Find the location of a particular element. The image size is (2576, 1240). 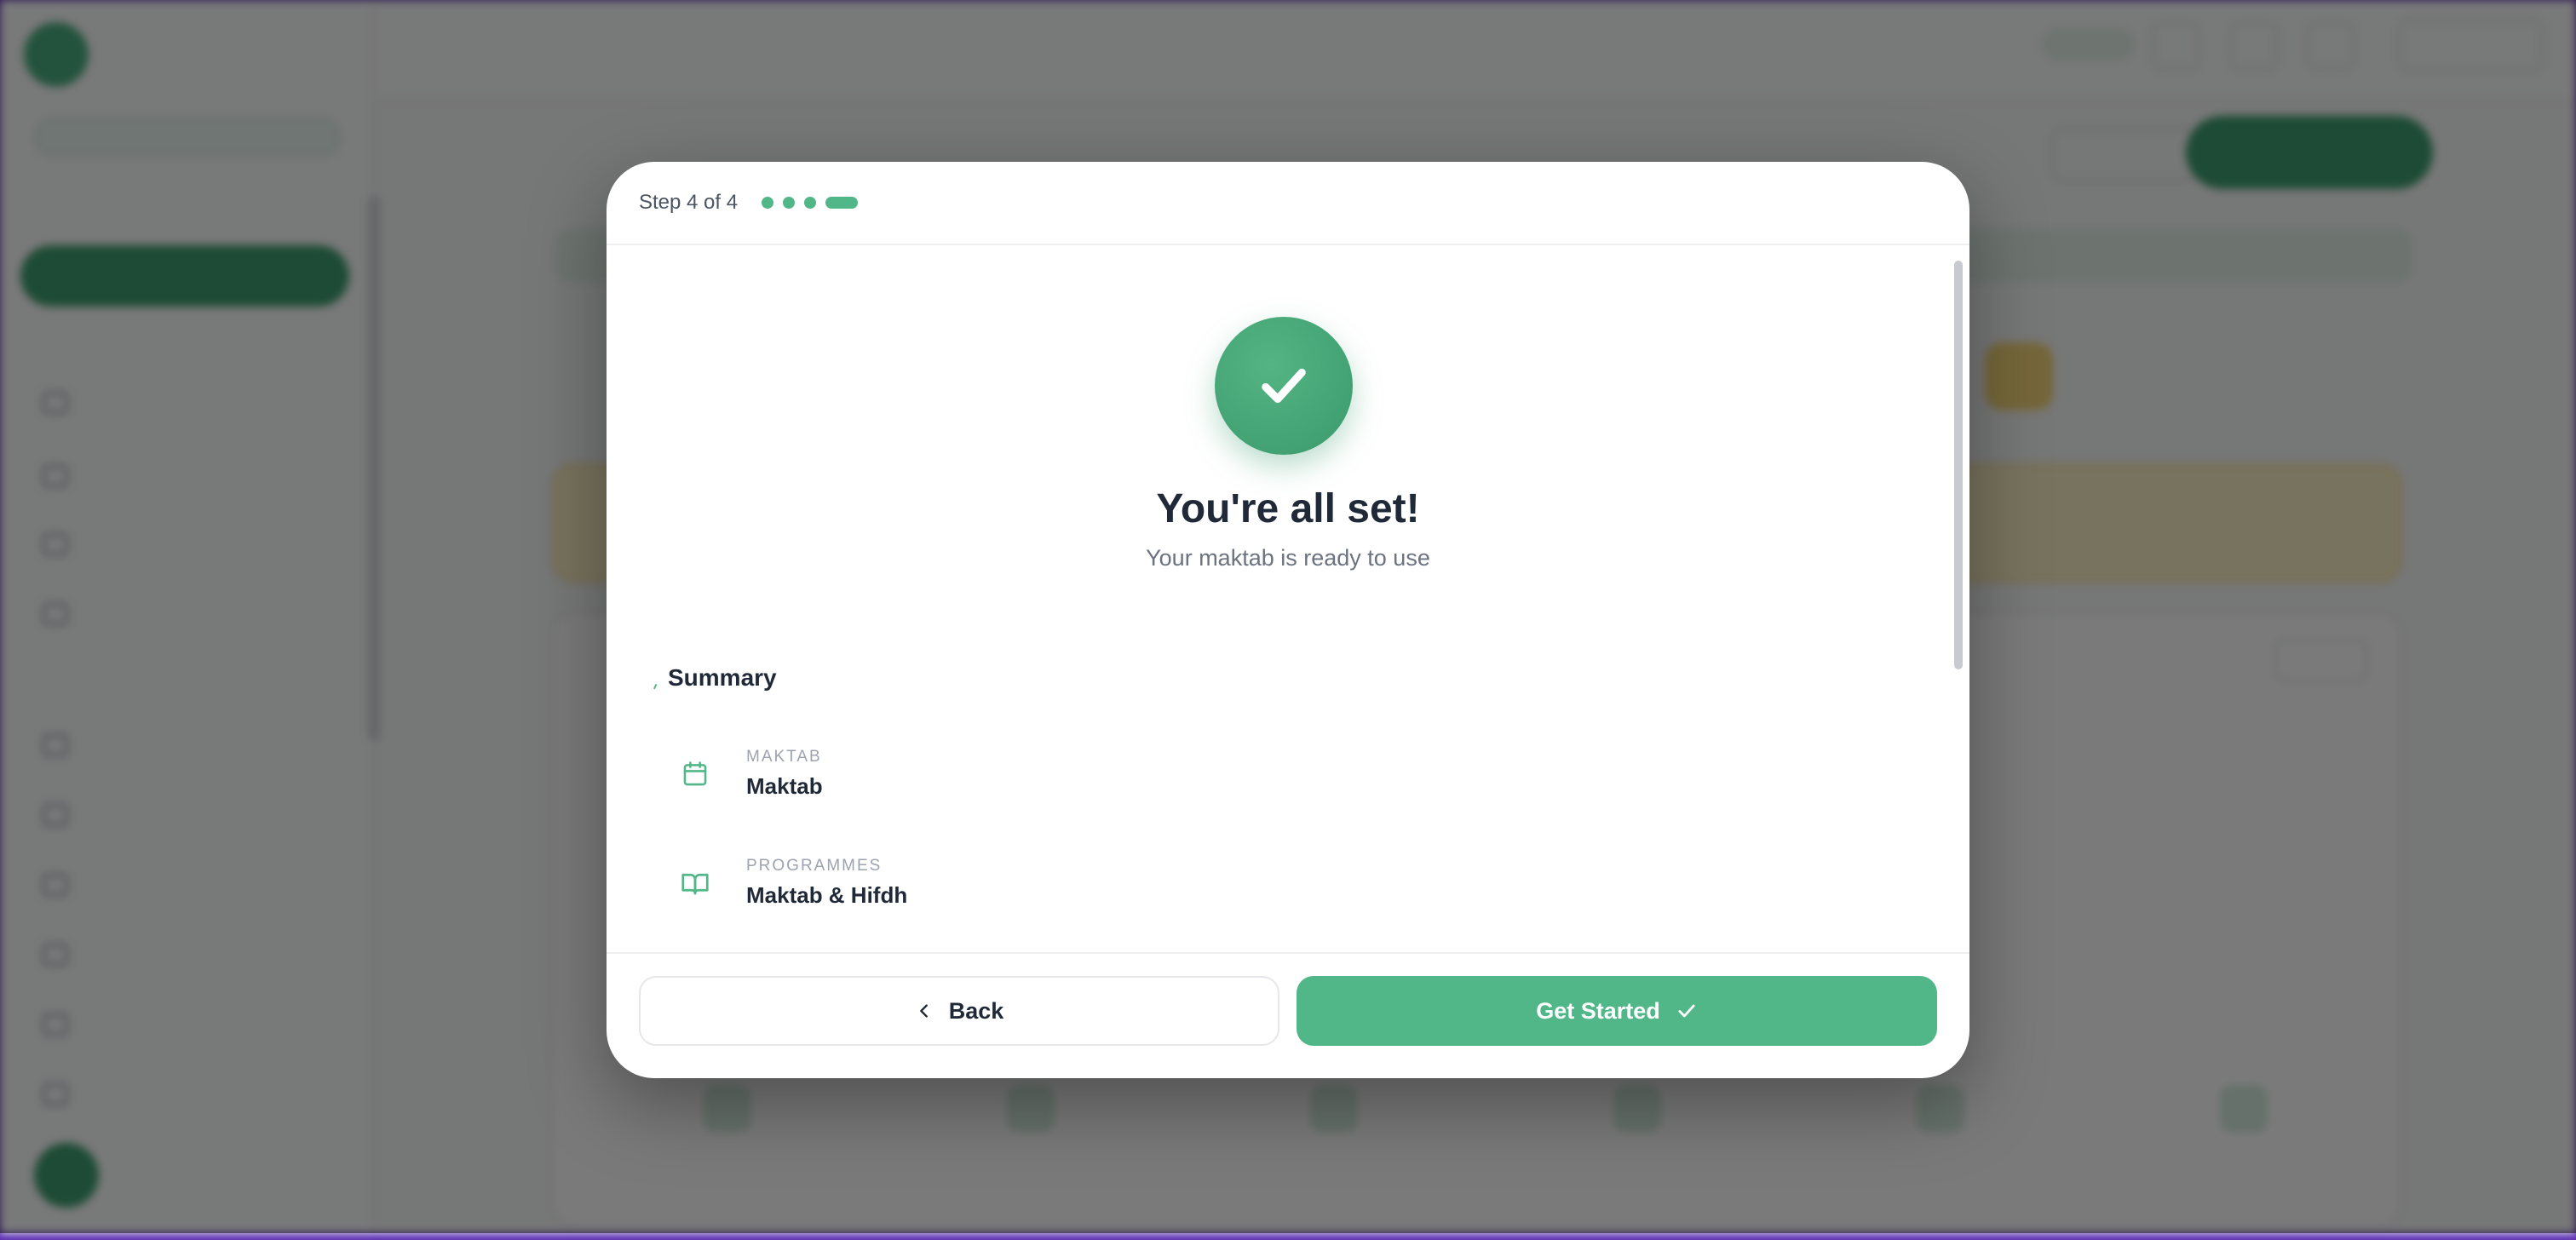

check-icon is located at coordinates (1687, 1011).